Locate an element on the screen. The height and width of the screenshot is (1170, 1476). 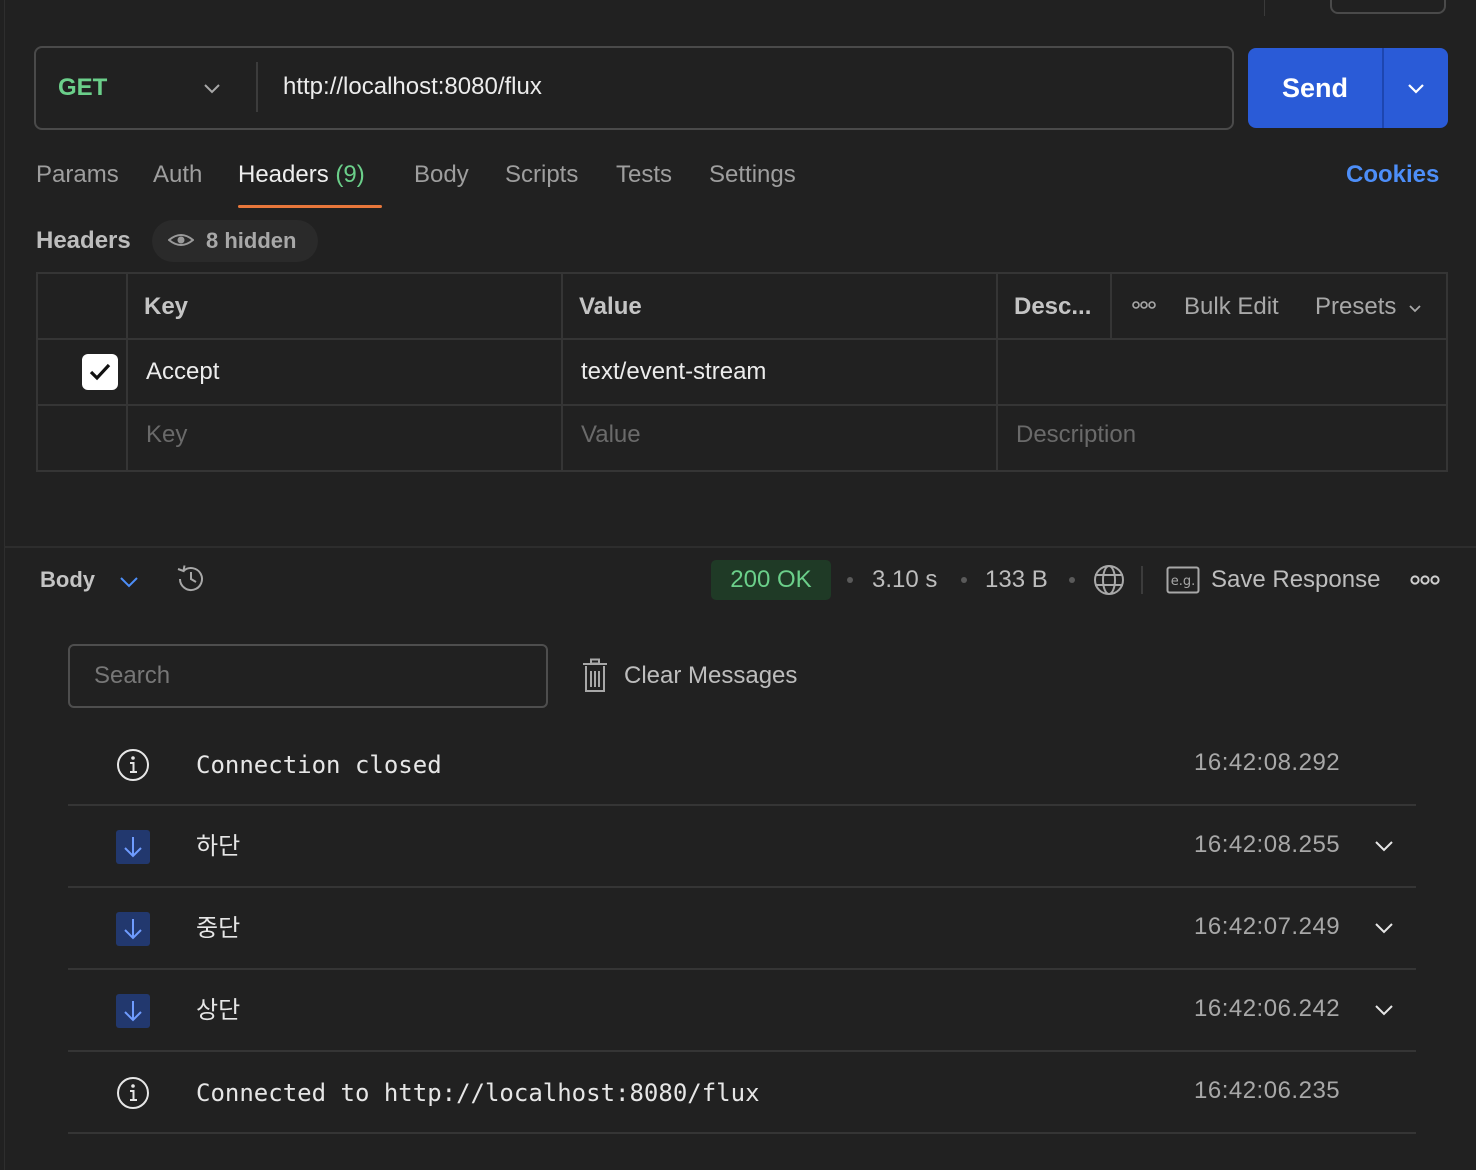
message-timestamp: 16:42:07.249 is located at coordinates (1267, 926).